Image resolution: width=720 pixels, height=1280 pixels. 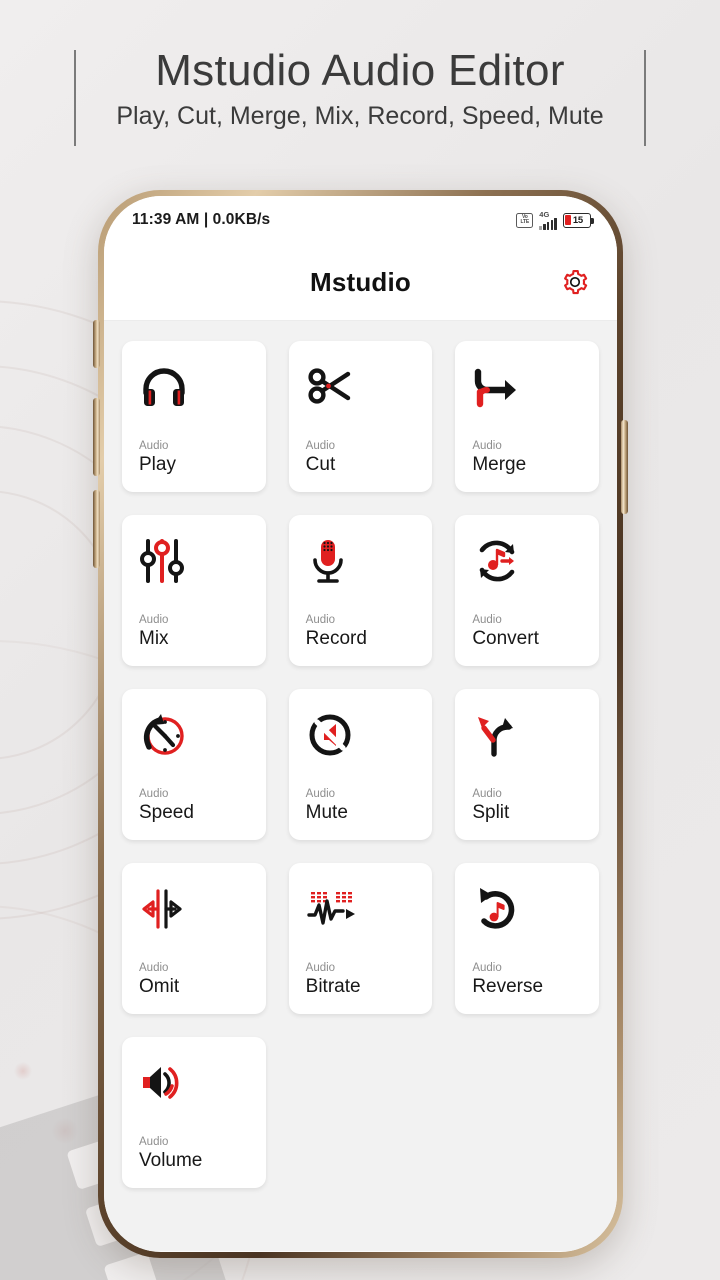 What do you see at coordinates (202, 735) in the screenshot?
I see `clock-arrow-icon` at bounding box center [202, 735].